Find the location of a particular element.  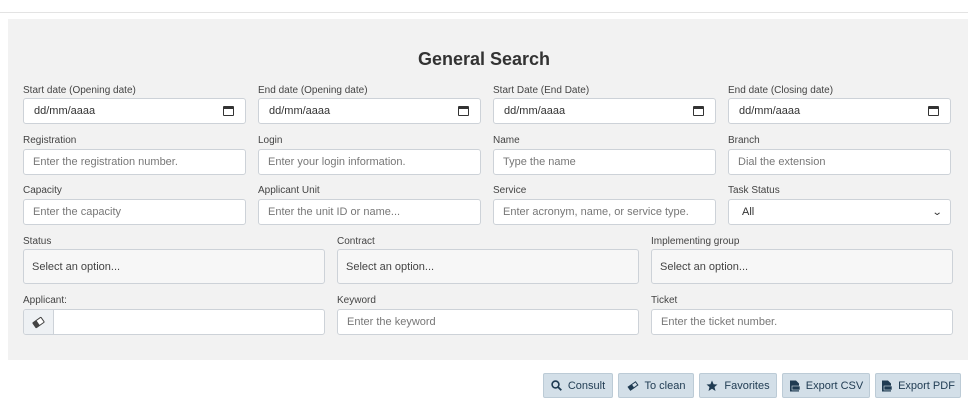

service-input: Enter acronym, name, or service type. is located at coordinates (604, 212).